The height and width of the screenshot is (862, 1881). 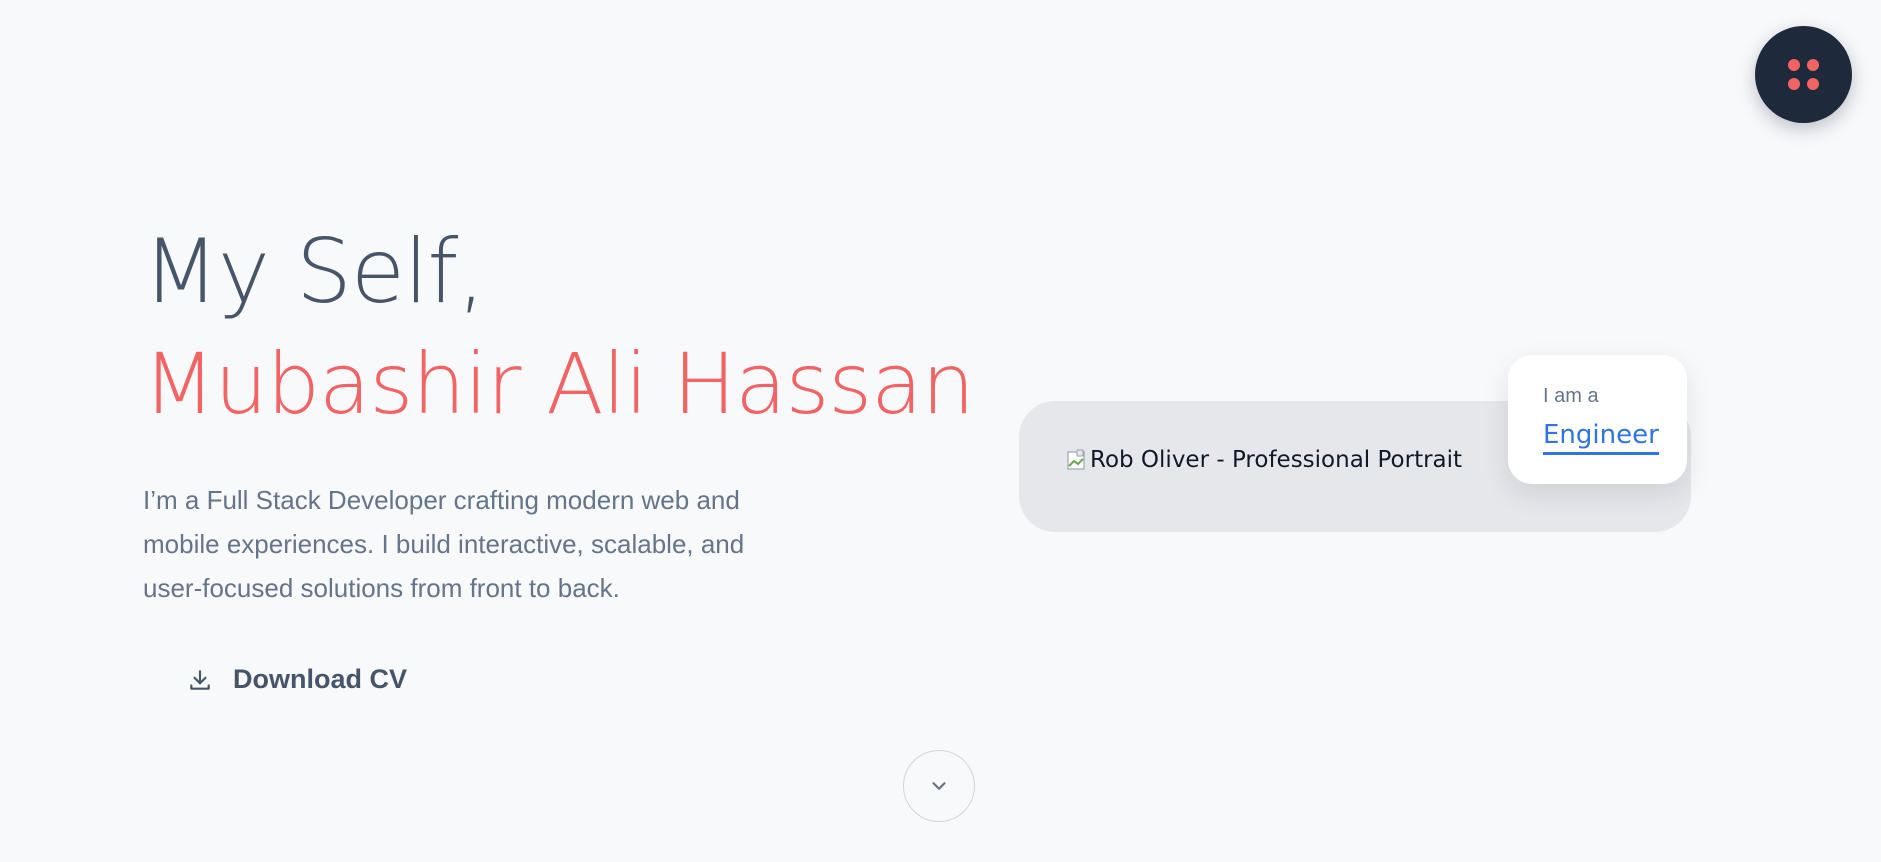 I want to click on grid-dots-icon, so click(x=1803, y=74).